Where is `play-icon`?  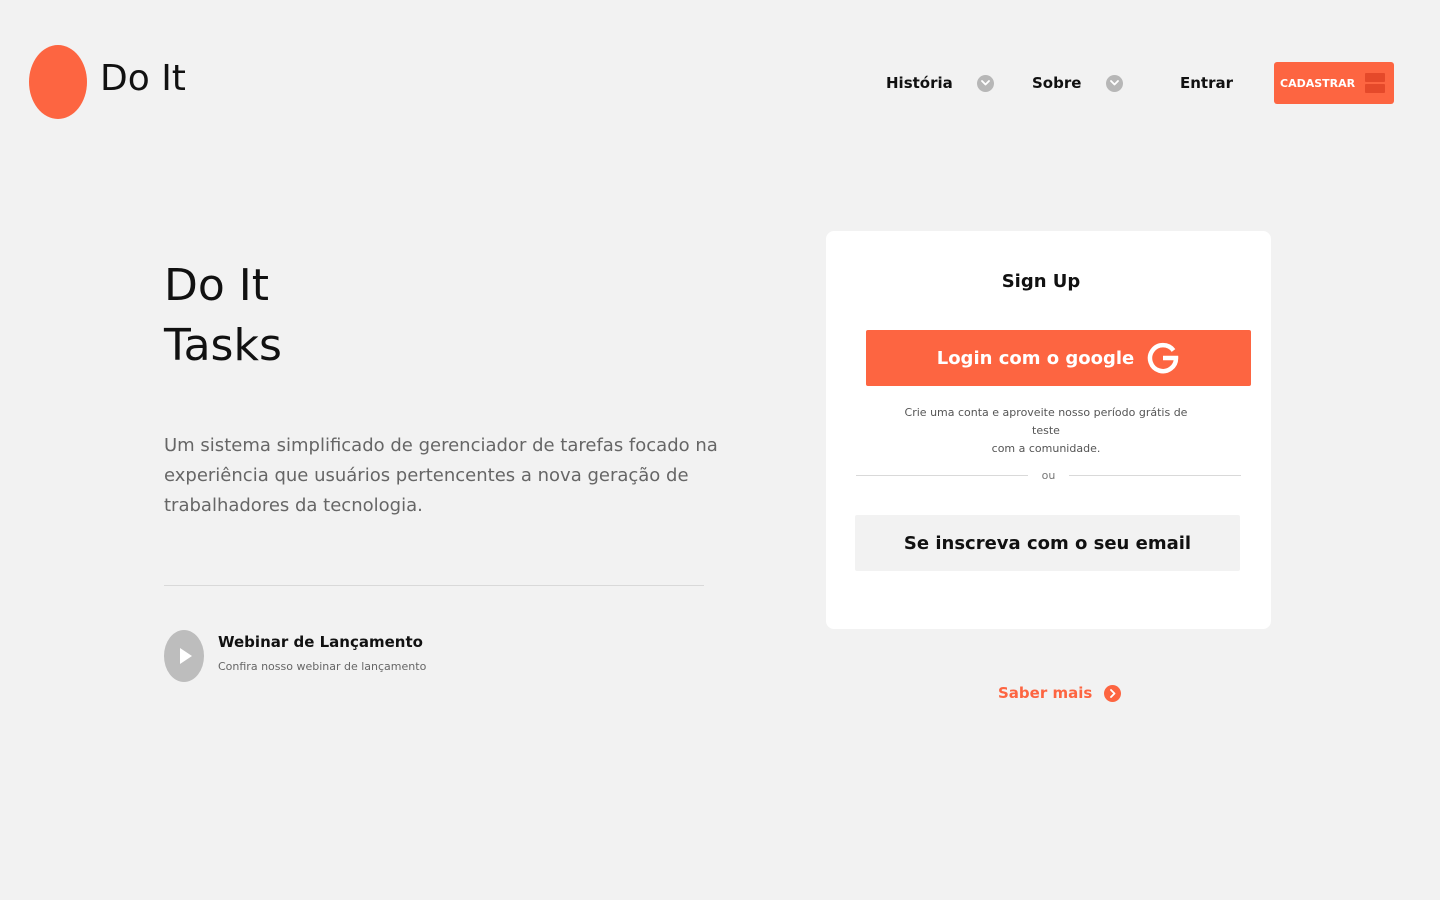 play-icon is located at coordinates (184, 656).